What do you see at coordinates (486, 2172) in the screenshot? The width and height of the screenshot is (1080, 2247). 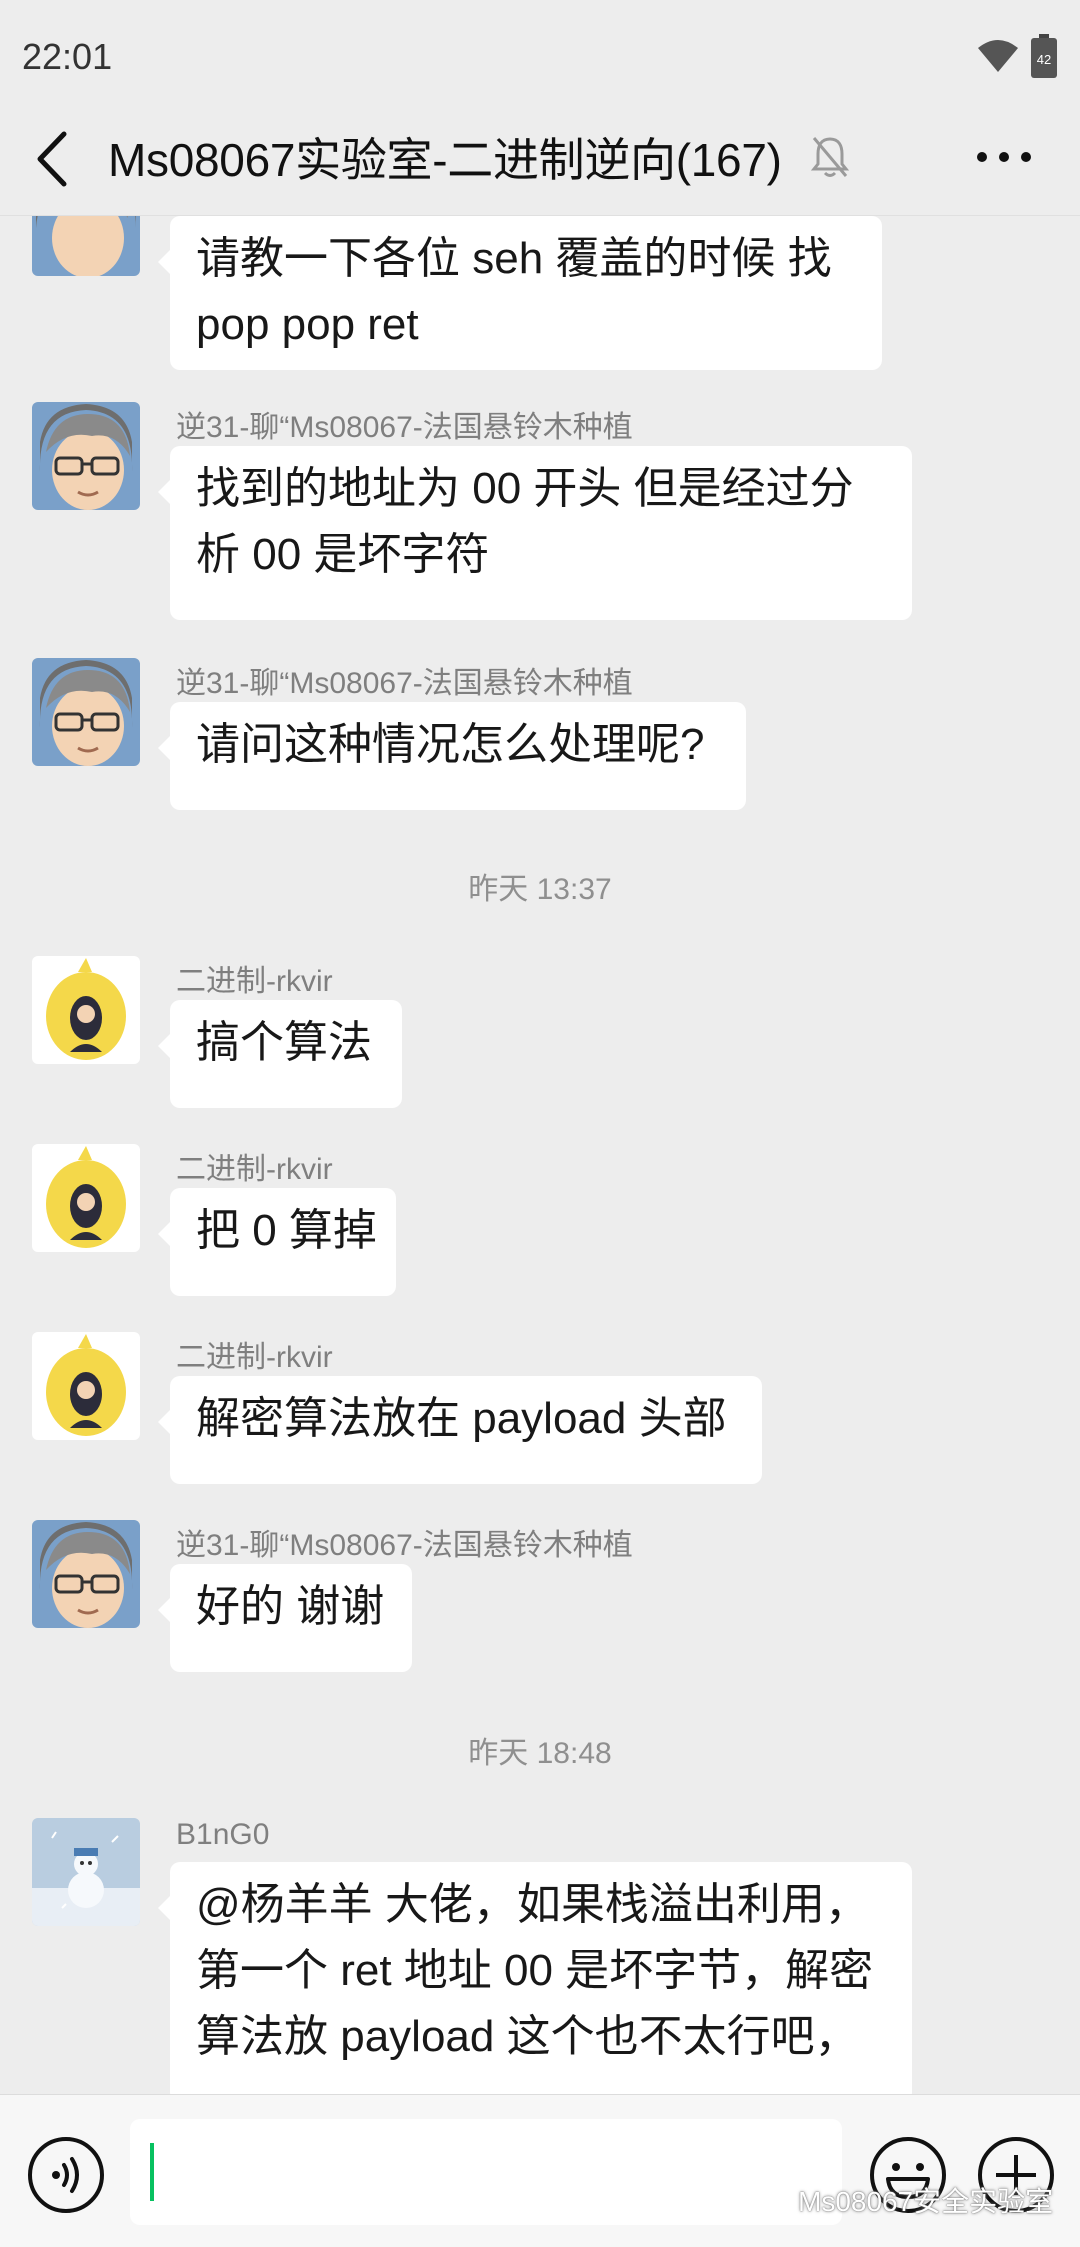 I see `message-input` at bounding box center [486, 2172].